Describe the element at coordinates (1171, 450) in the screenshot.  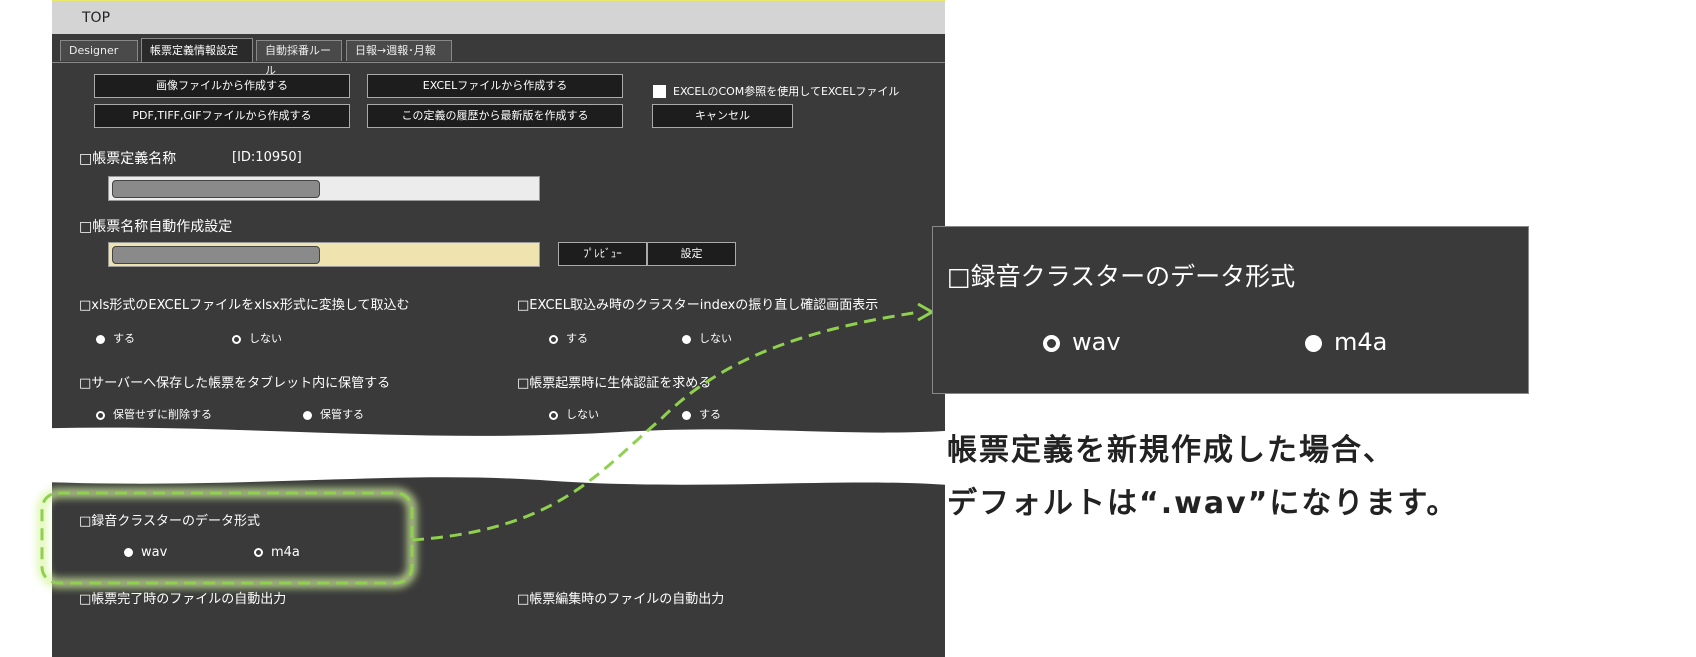
I see `annotation-line-1: 帳票定義を新規作成した場合、` at that location.